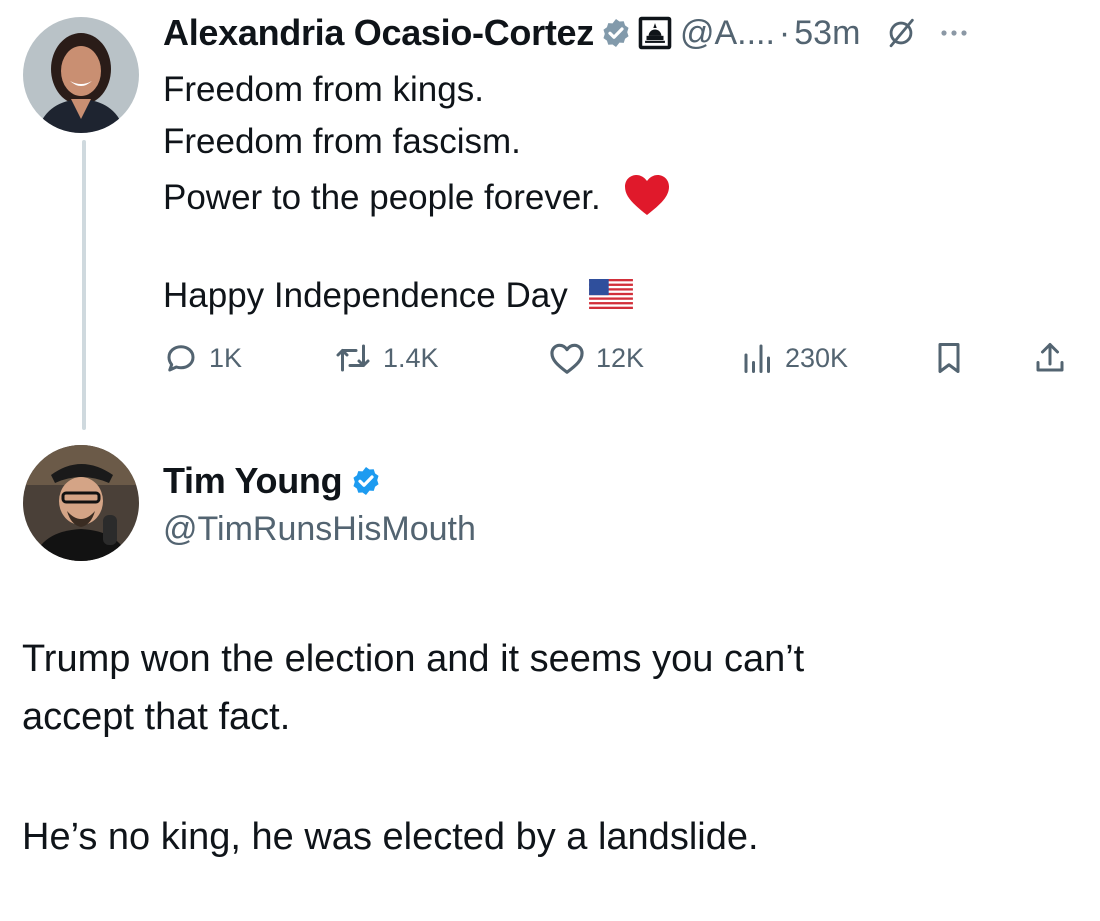  I want to click on author-handle: @TimRunsHisMouth, so click(319, 529).